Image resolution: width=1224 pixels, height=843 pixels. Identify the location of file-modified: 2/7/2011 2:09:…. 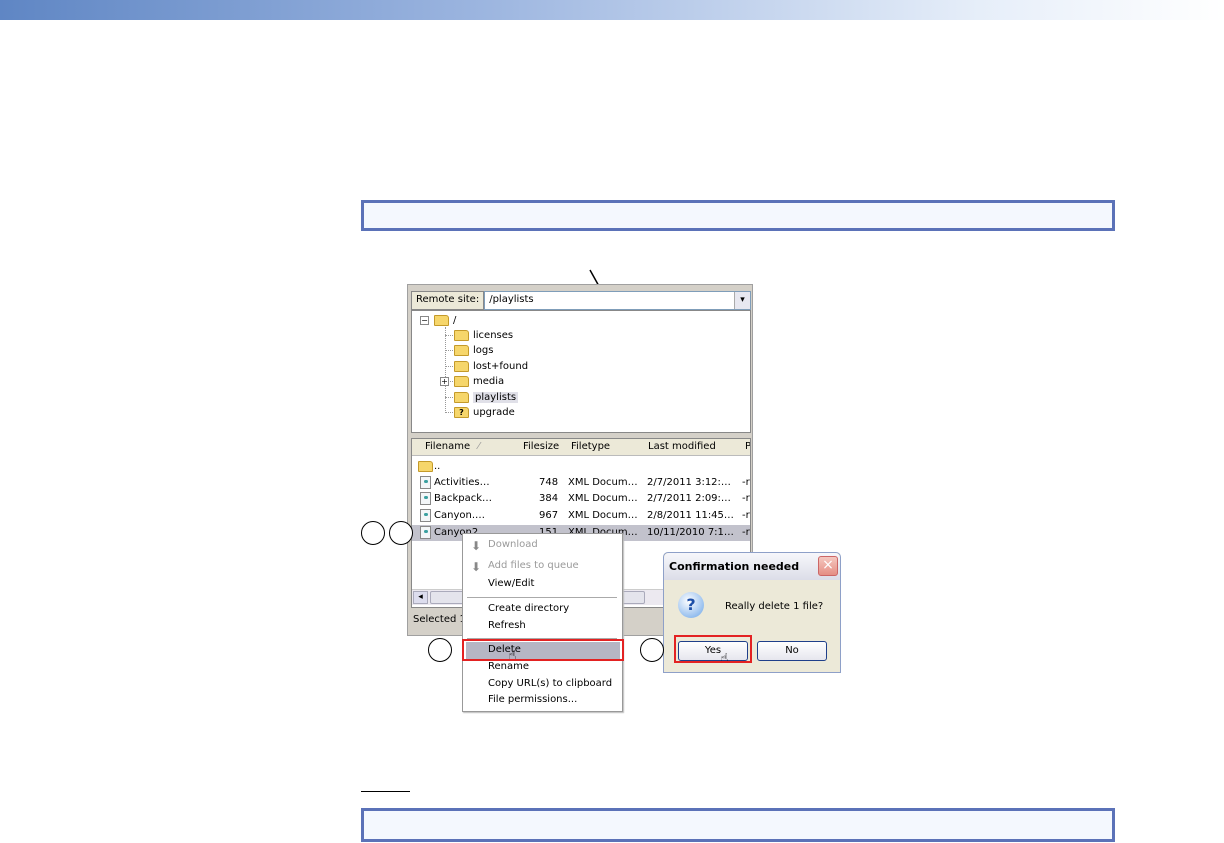
(689, 498).